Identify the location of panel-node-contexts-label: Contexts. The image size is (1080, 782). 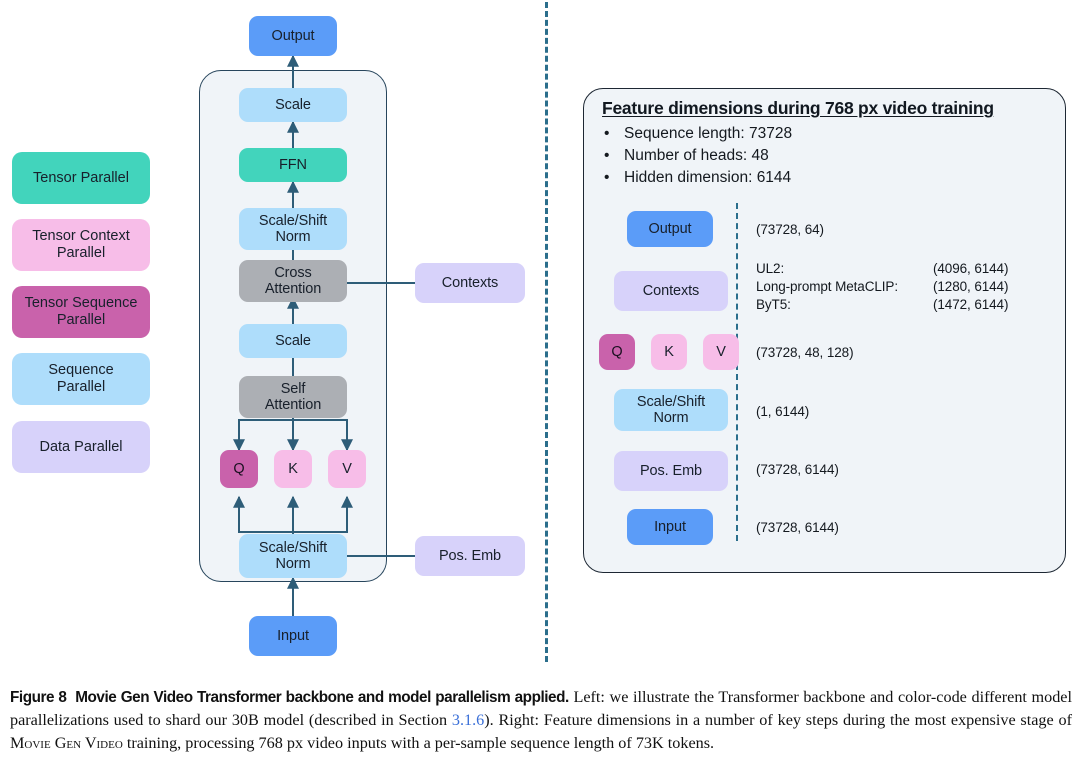
(671, 290).